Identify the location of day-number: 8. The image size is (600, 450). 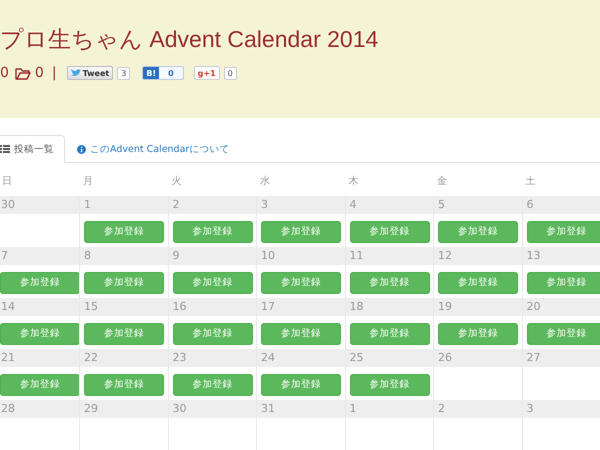
(124, 256).